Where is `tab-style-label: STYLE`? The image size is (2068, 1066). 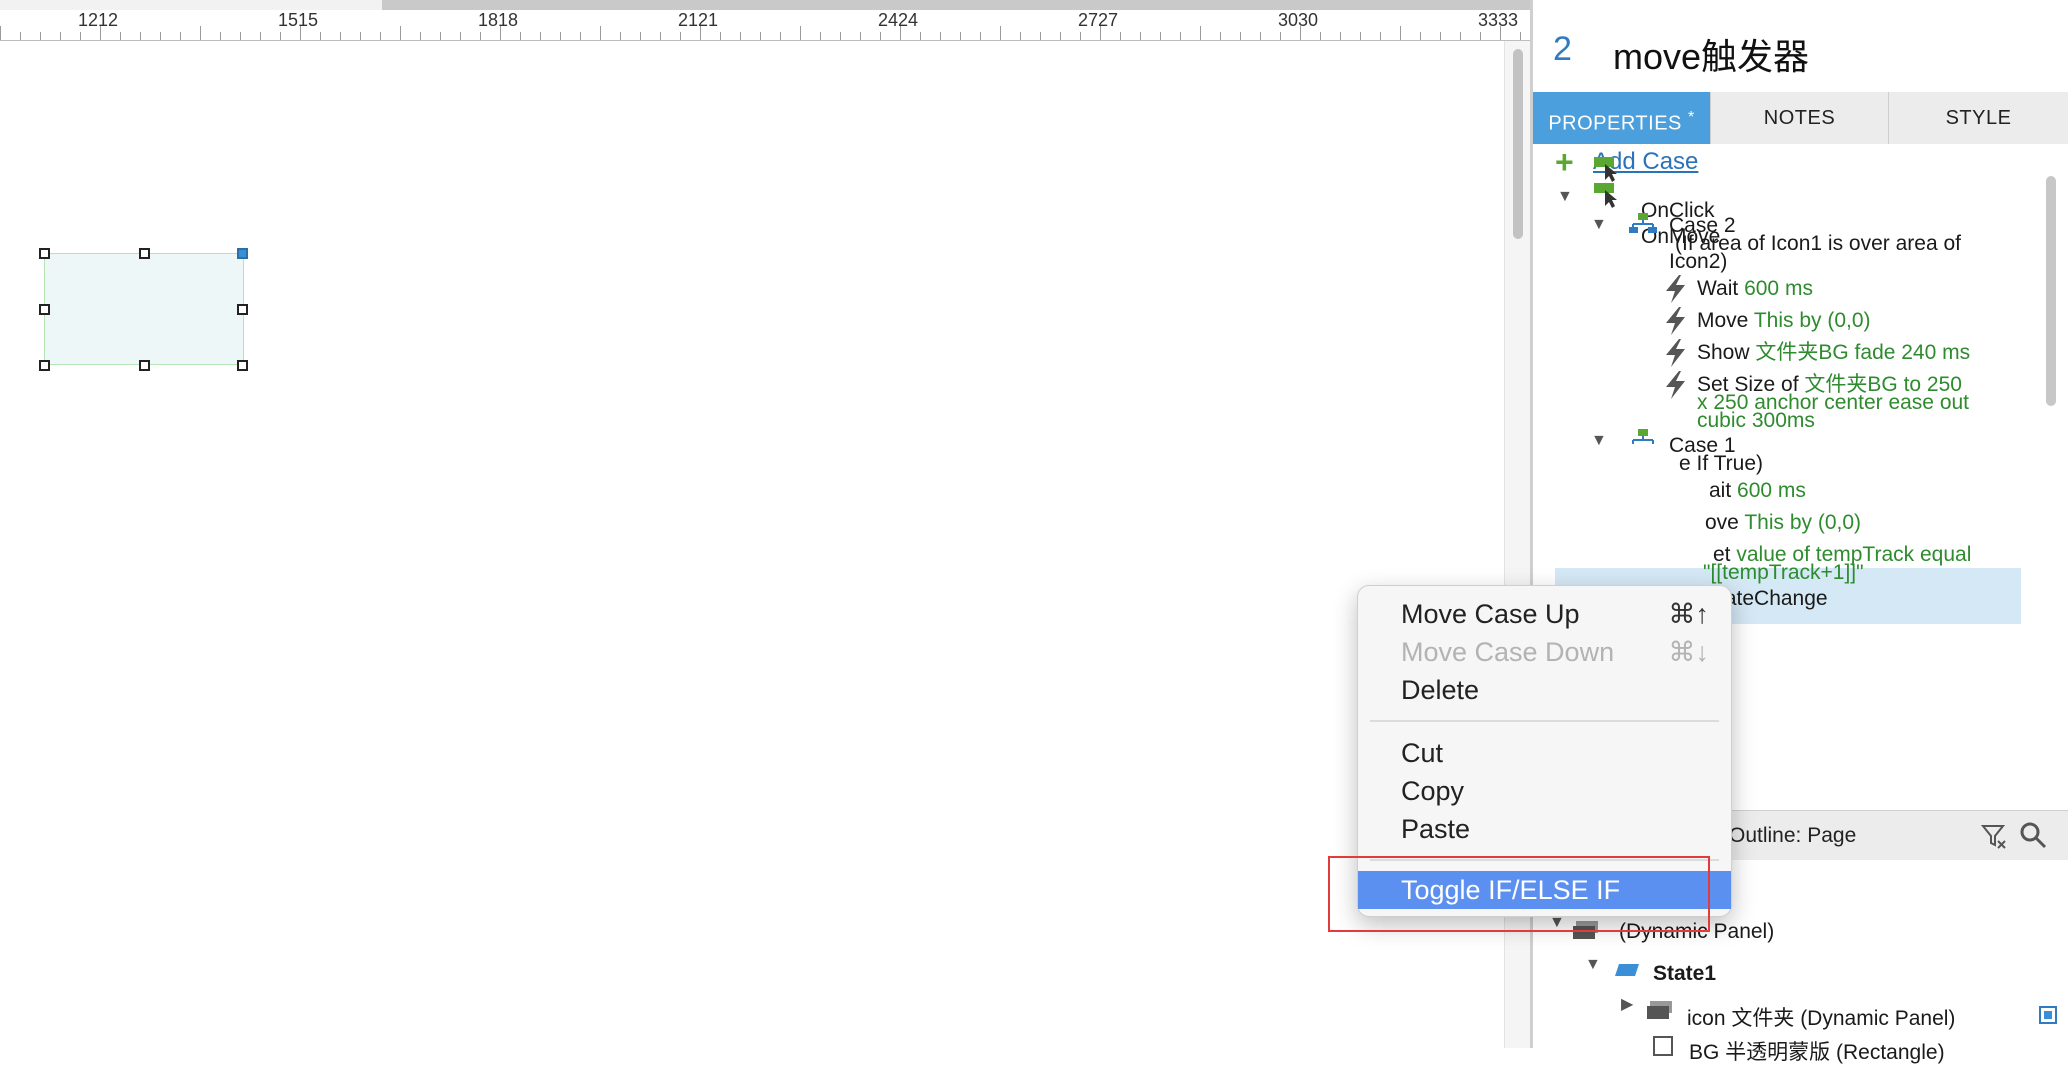 tab-style-label: STYLE is located at coordinates (1978, 118).